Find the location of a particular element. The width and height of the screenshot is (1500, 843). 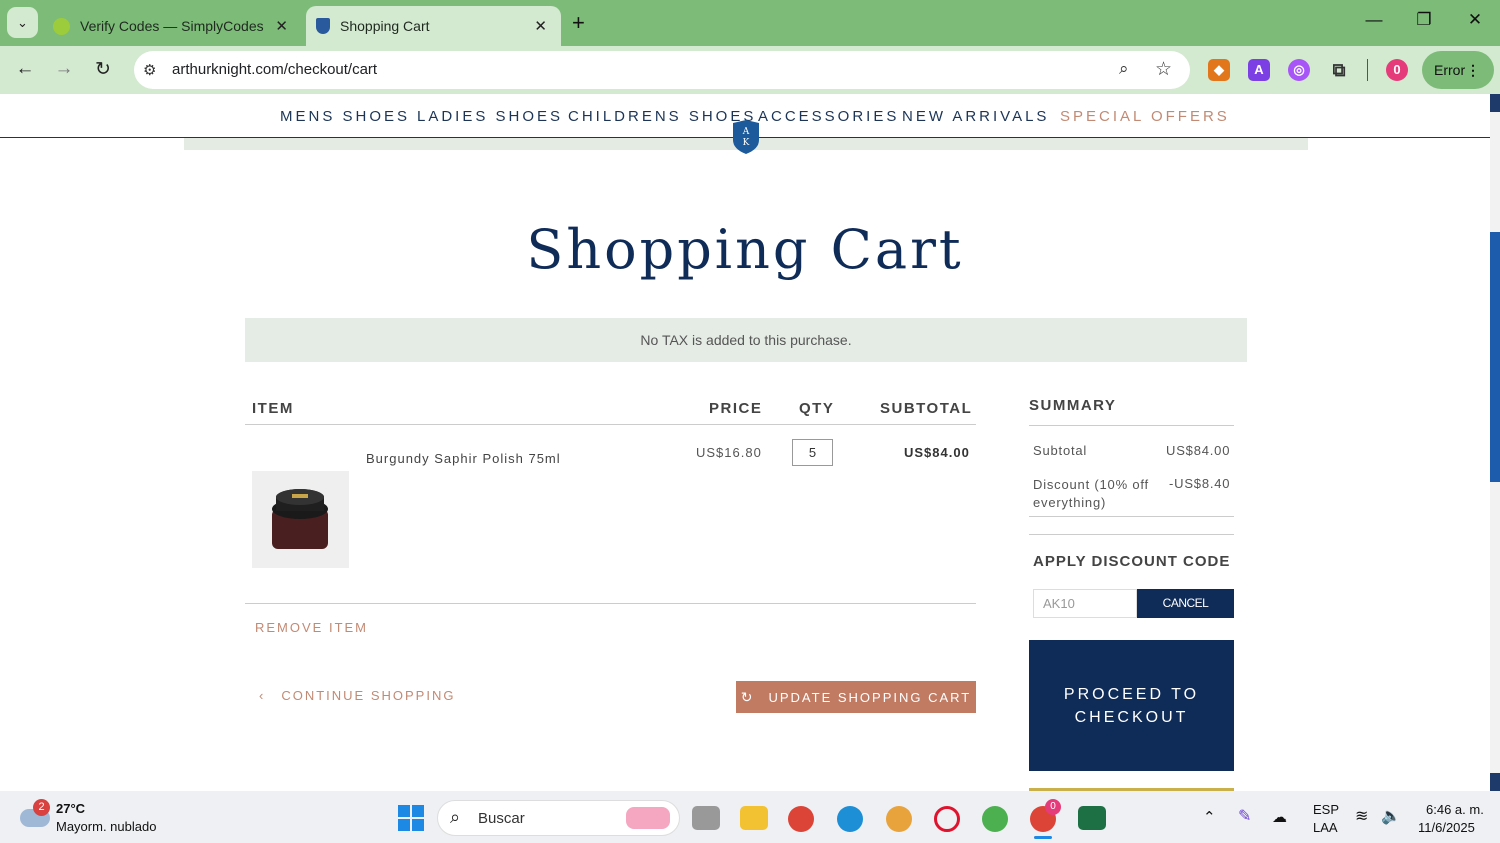

continue-shopping-link: ‹ CONTINUE SHOPPING is located at coordinates (357, 695).